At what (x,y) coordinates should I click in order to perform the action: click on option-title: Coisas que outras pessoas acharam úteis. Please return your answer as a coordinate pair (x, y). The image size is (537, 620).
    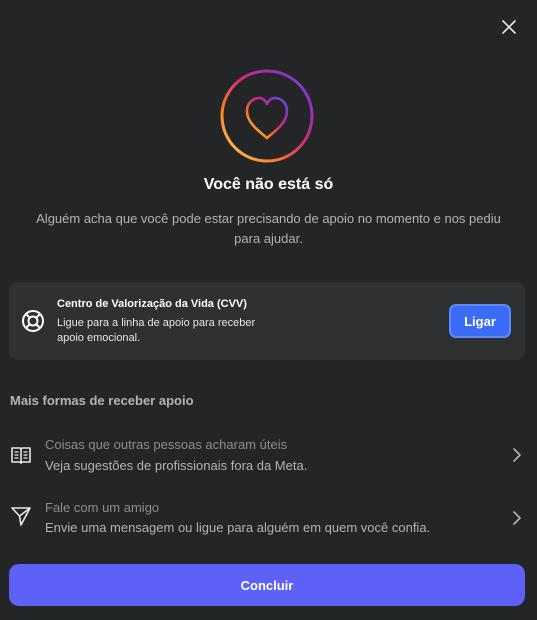
    Looking at the image, I should click on (166, 444).